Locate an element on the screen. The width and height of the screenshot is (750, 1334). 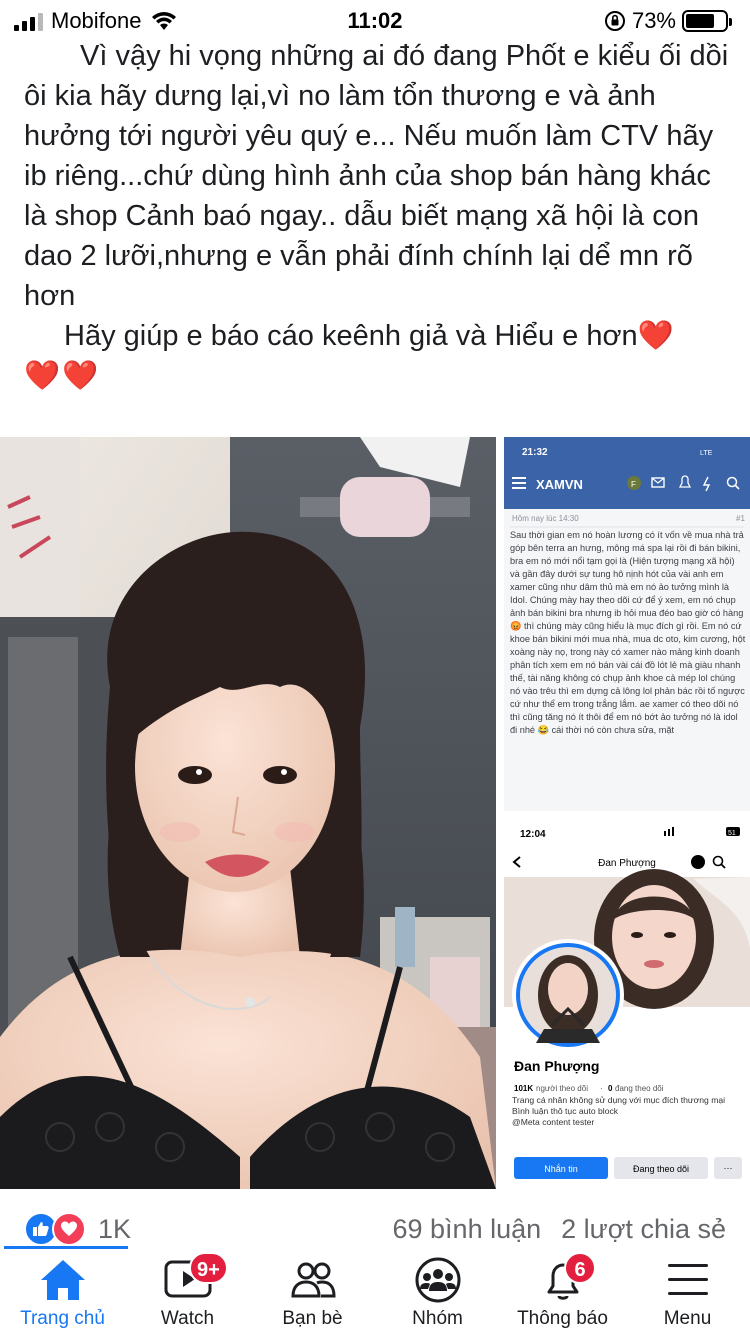
nav-label-groups: Nhóm is located at coordinates (437, 1318).